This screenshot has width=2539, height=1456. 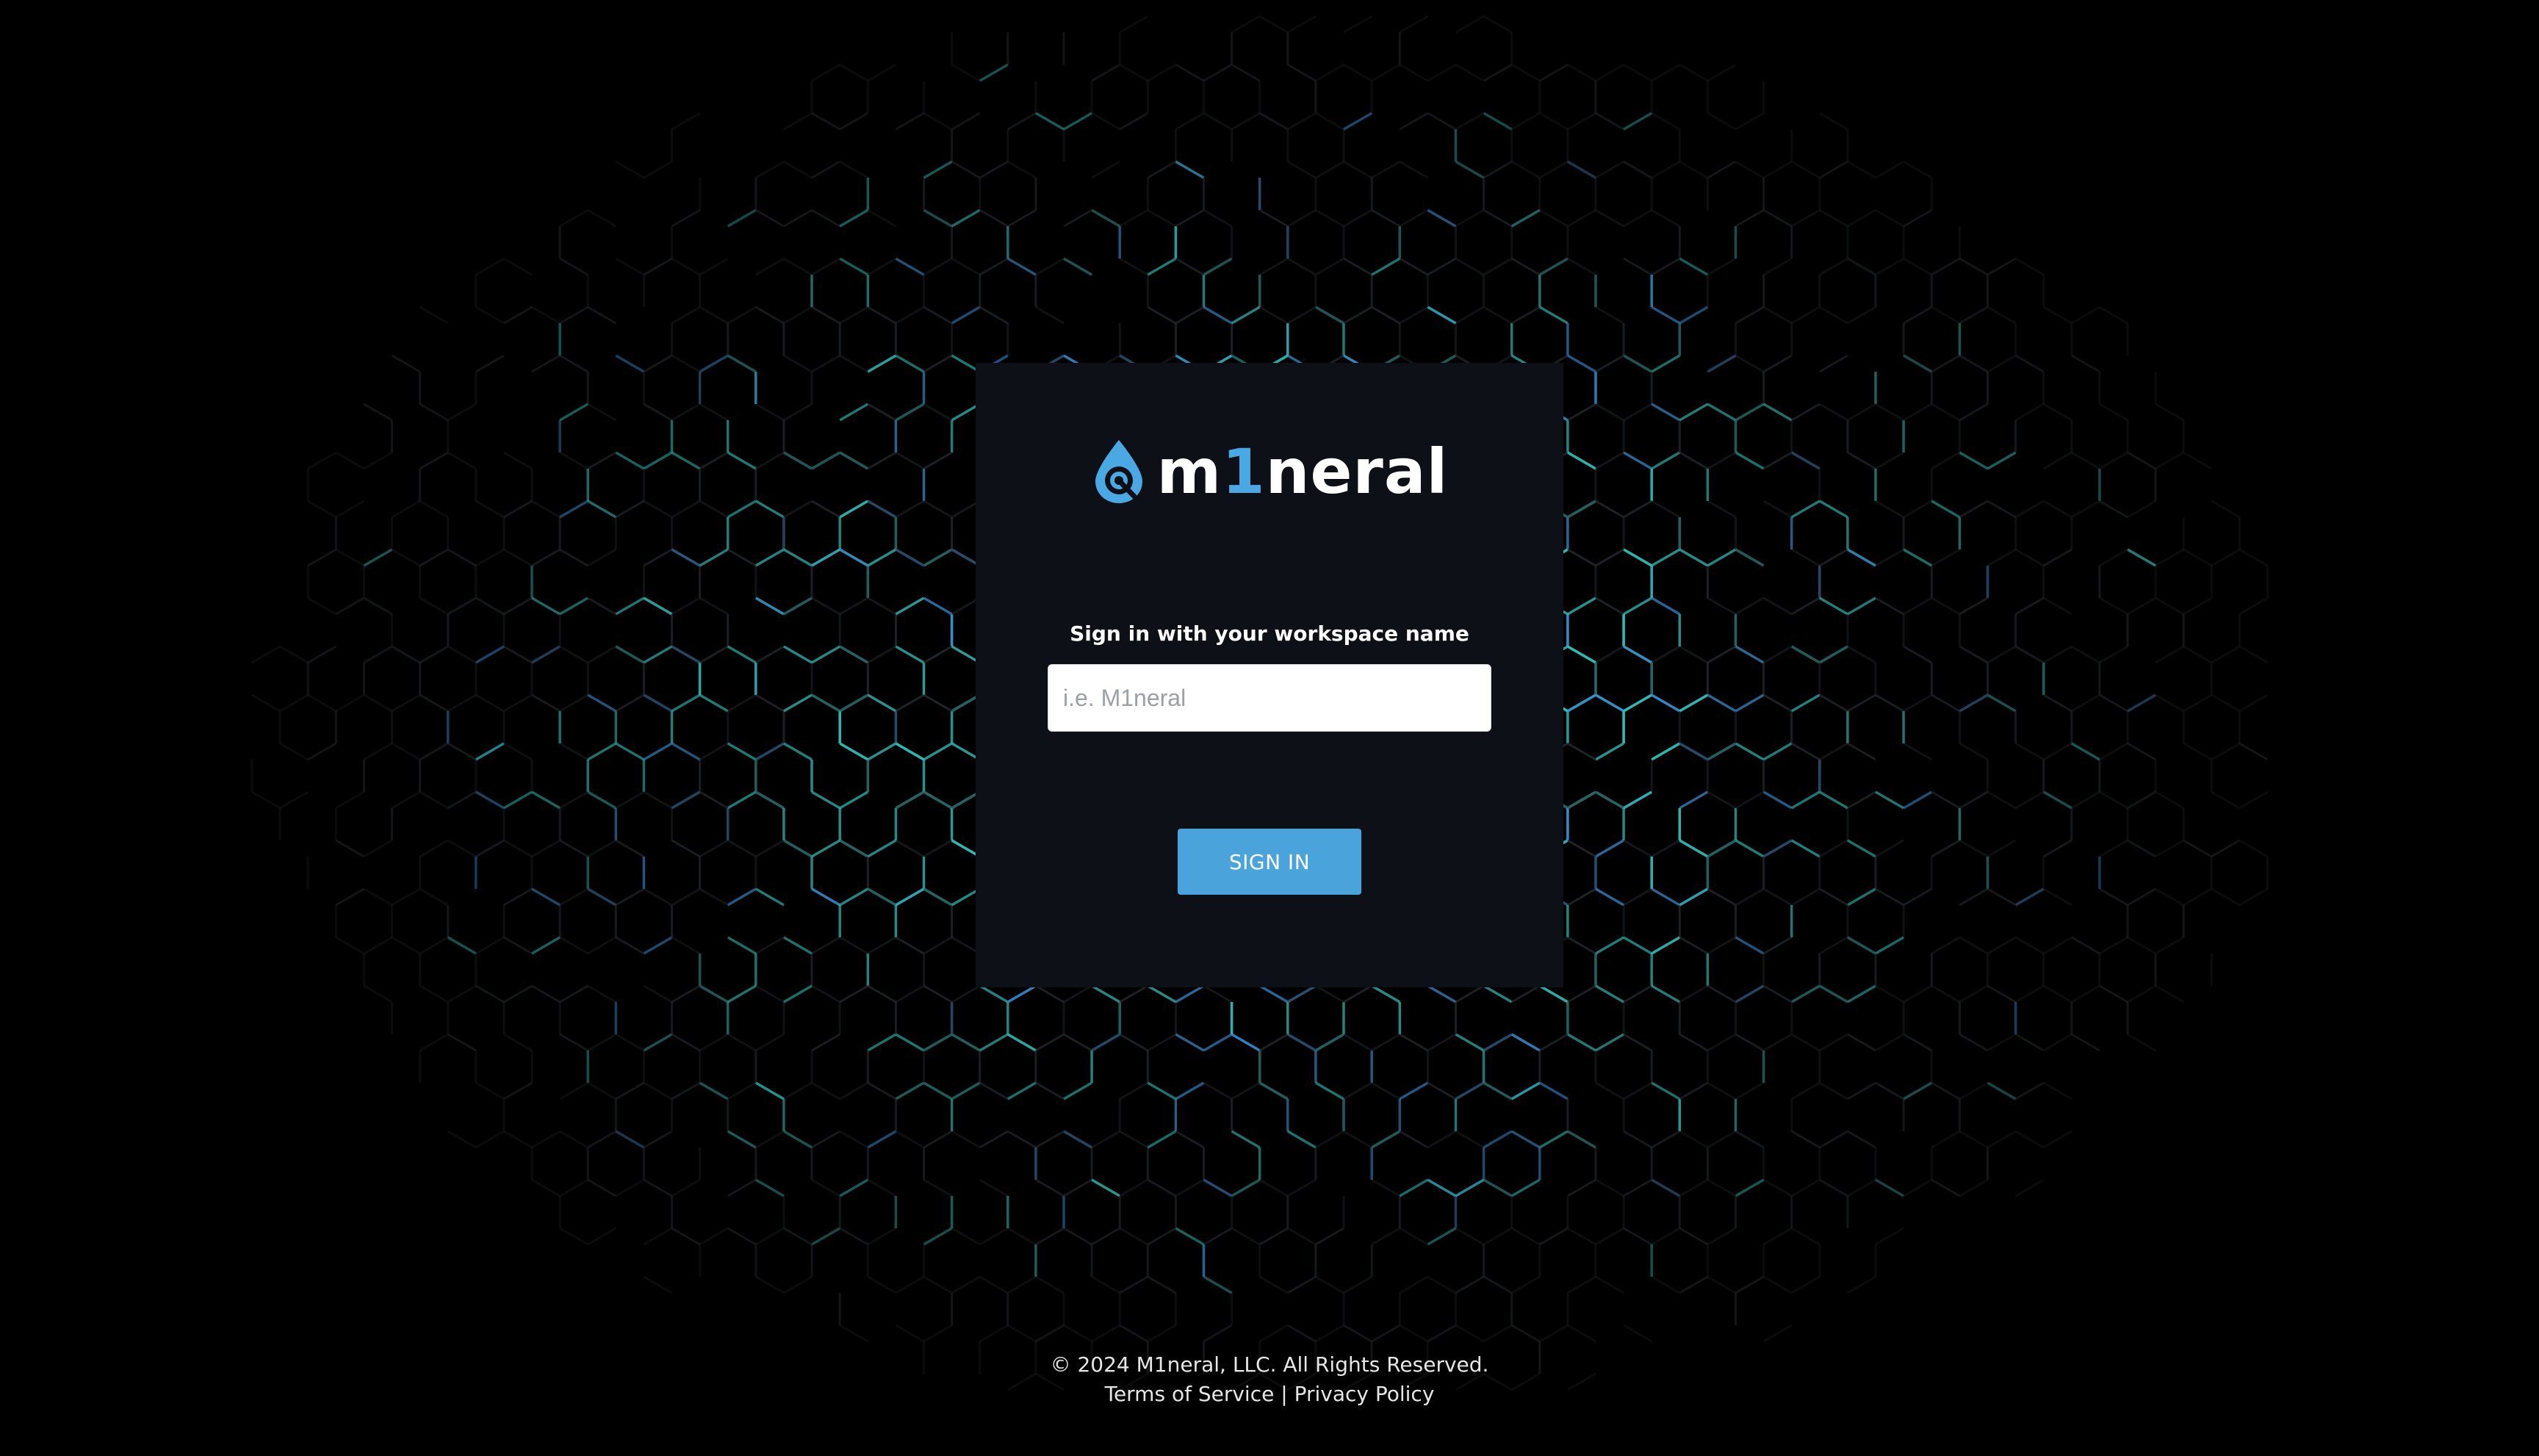 What do you see at coordinates (1364, 1394) in the screenshot?
I see `privacy-policy-link: Privacy Policy` at bounding box center [1364, 1394].